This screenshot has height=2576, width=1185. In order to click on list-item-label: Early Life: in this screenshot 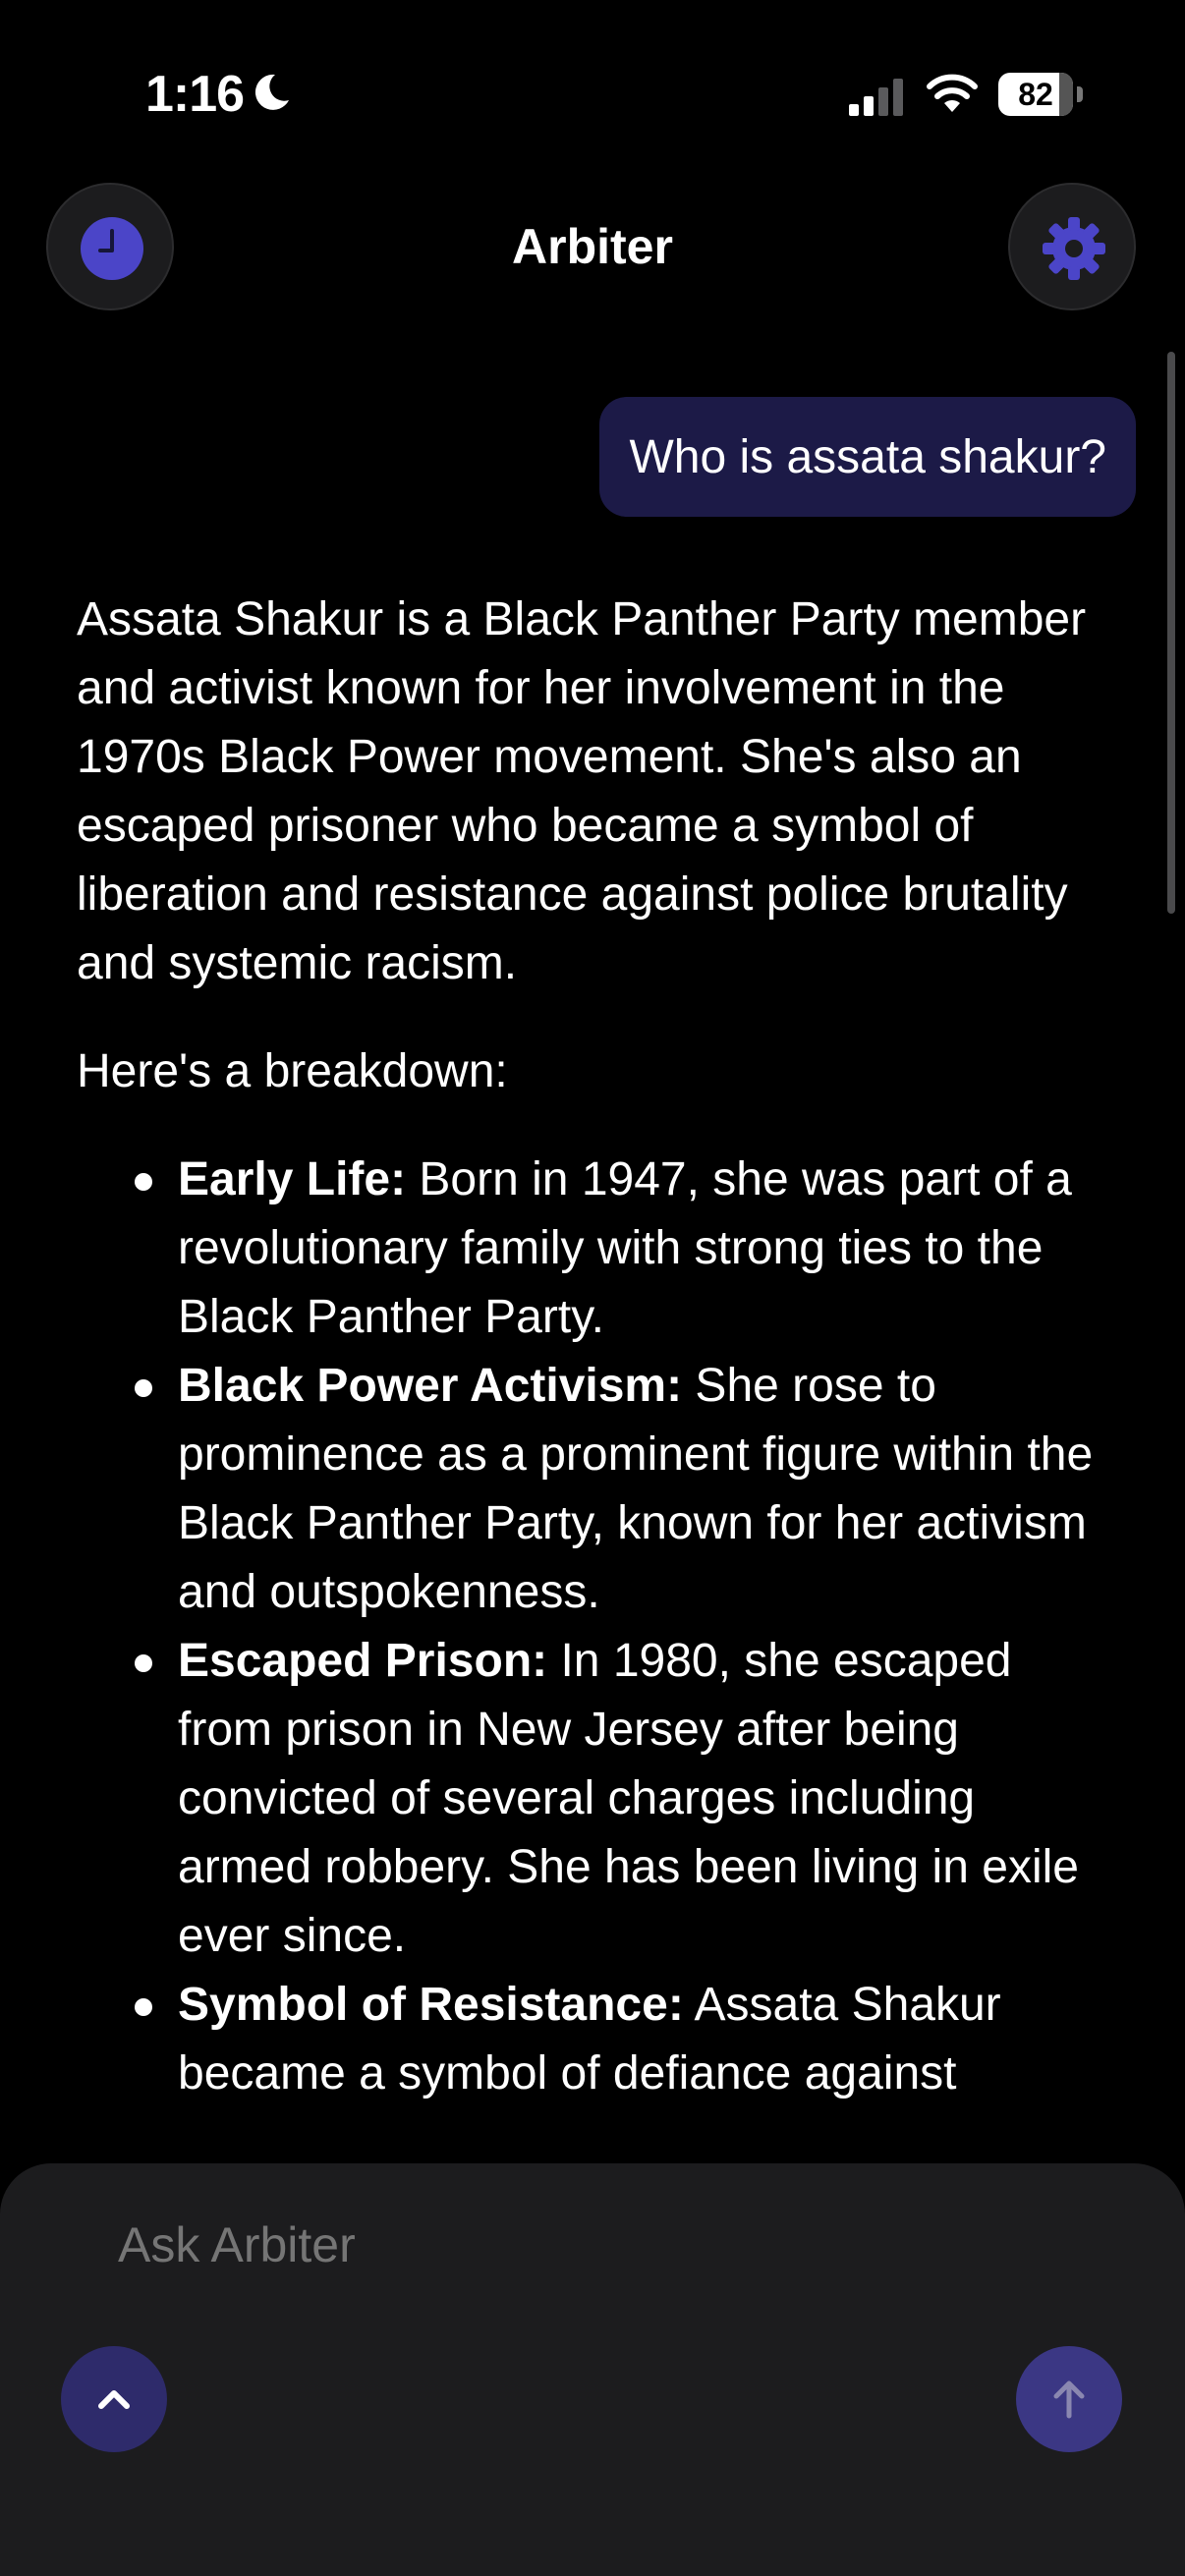, I will do `click(292, 1179)`.